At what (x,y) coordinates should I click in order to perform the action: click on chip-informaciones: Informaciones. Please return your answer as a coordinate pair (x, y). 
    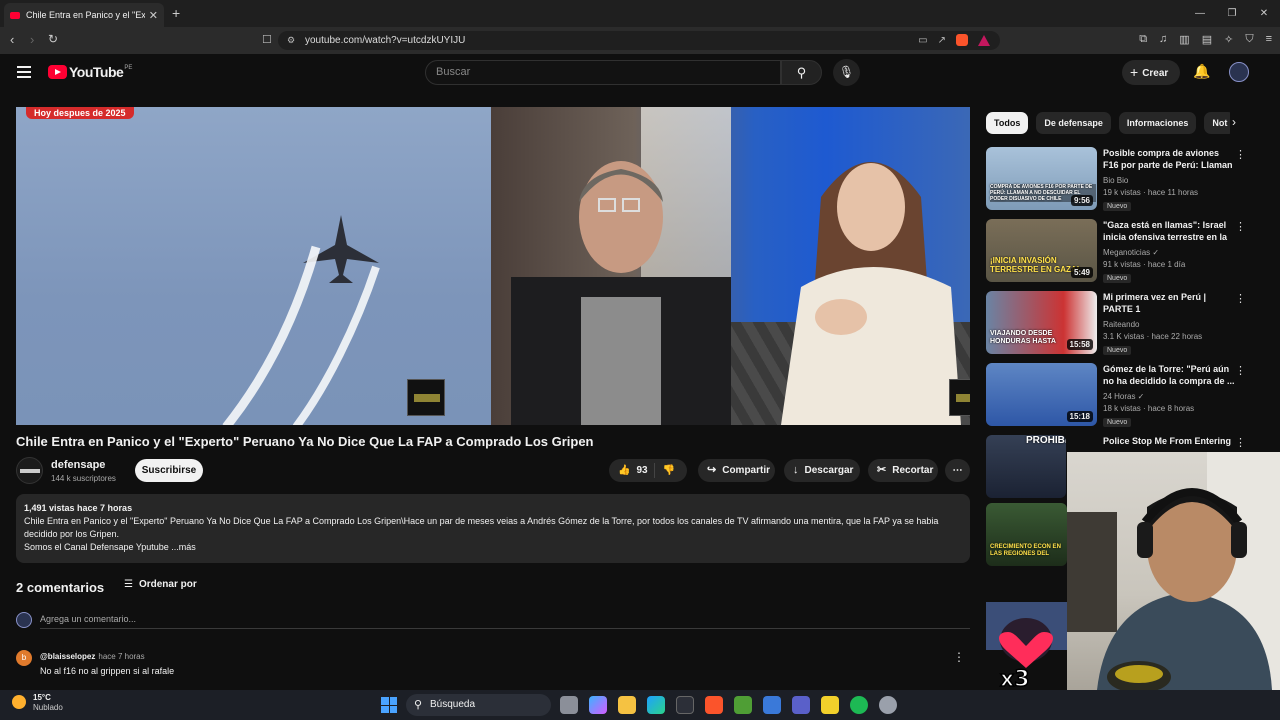
    Looking at the image, I should click on (1157, 123).